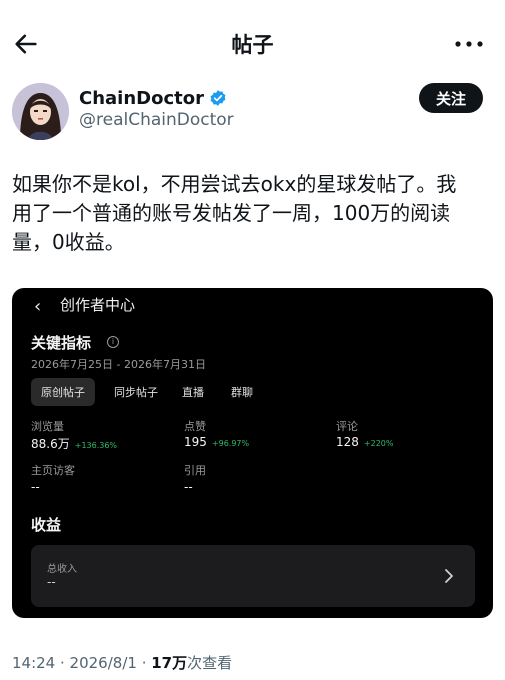  What do you see at coordinates (141, 98) in the screenshot?
I see `display-name: ChainDoctor` at bounding box center [141, 98].